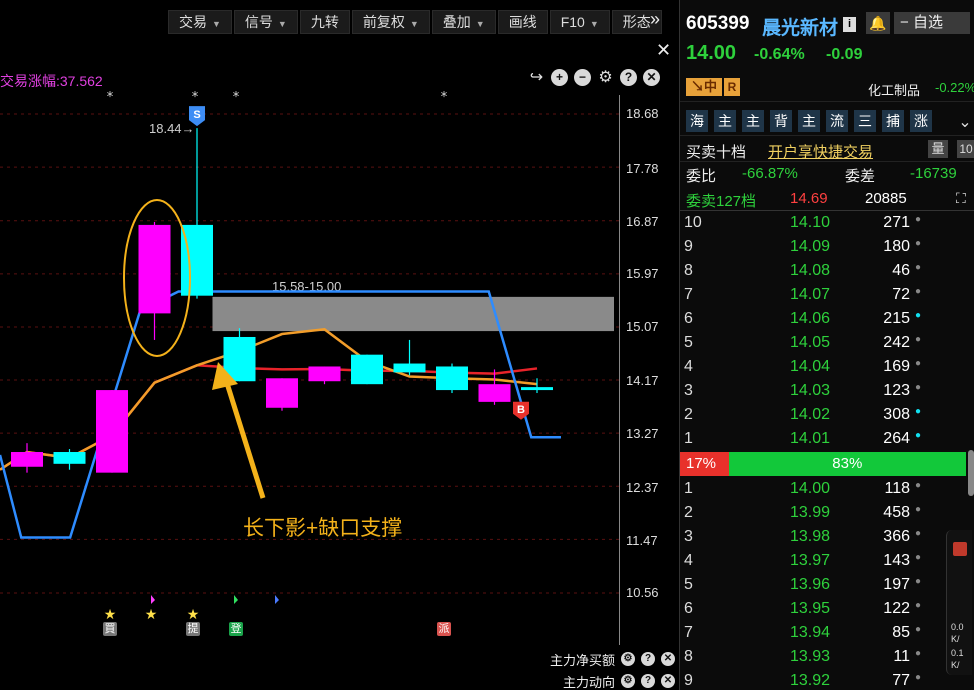 The width and height of the screenshot is (974, 690). I want to click on signal-badge: 買, so click(110, 629).